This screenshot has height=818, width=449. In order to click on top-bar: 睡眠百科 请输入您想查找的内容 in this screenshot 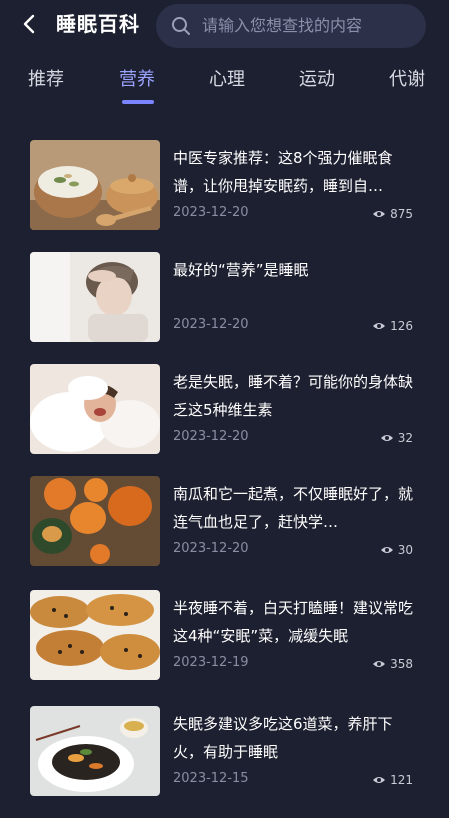, I will do `click(224, 26)`.